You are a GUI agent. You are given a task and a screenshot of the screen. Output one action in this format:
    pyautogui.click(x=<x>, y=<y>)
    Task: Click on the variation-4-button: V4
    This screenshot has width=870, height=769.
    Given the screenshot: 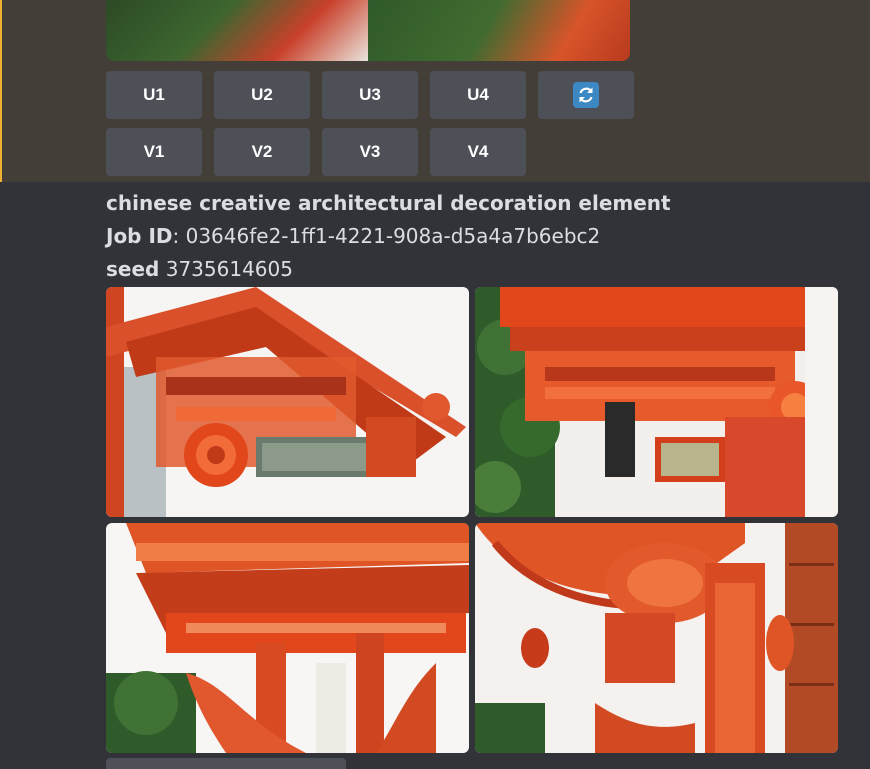 What is the action you would take?
    pyautogui.click(x=478, y=152)
    